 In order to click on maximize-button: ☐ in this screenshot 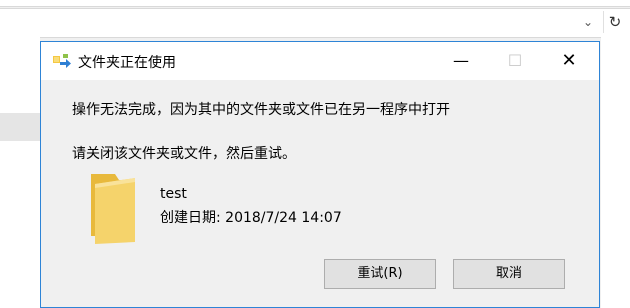, I will do `click(515, 60)`.